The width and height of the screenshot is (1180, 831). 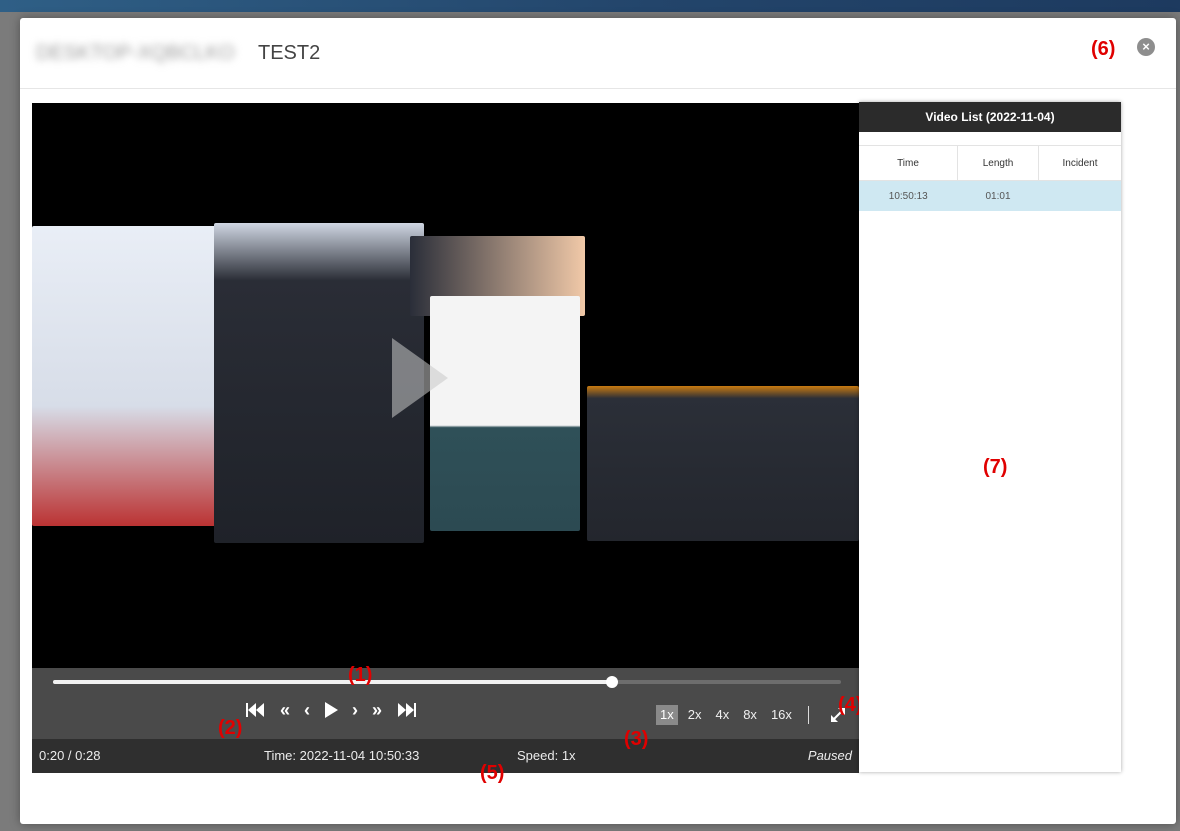 I want to click on speed-8x: 8x, so click(x=750, y=715).